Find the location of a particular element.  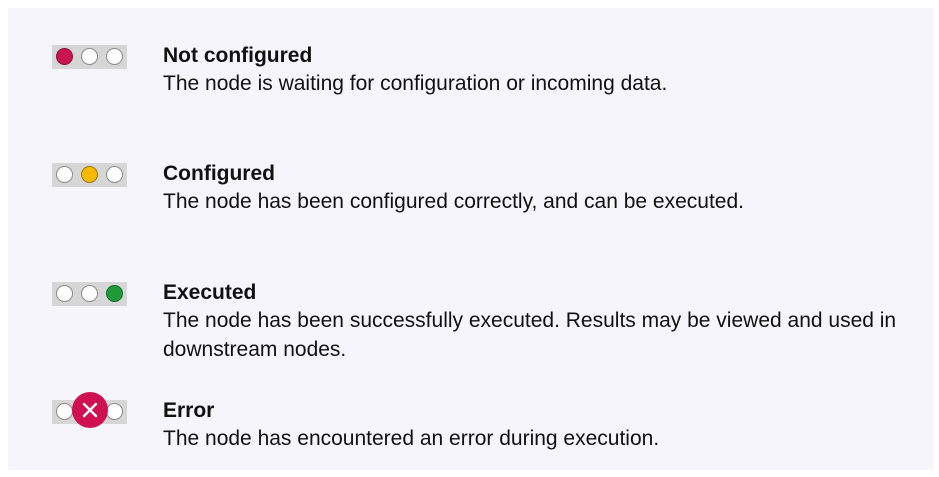

traffic-light-green-icon is located at coordinates (89, 294).